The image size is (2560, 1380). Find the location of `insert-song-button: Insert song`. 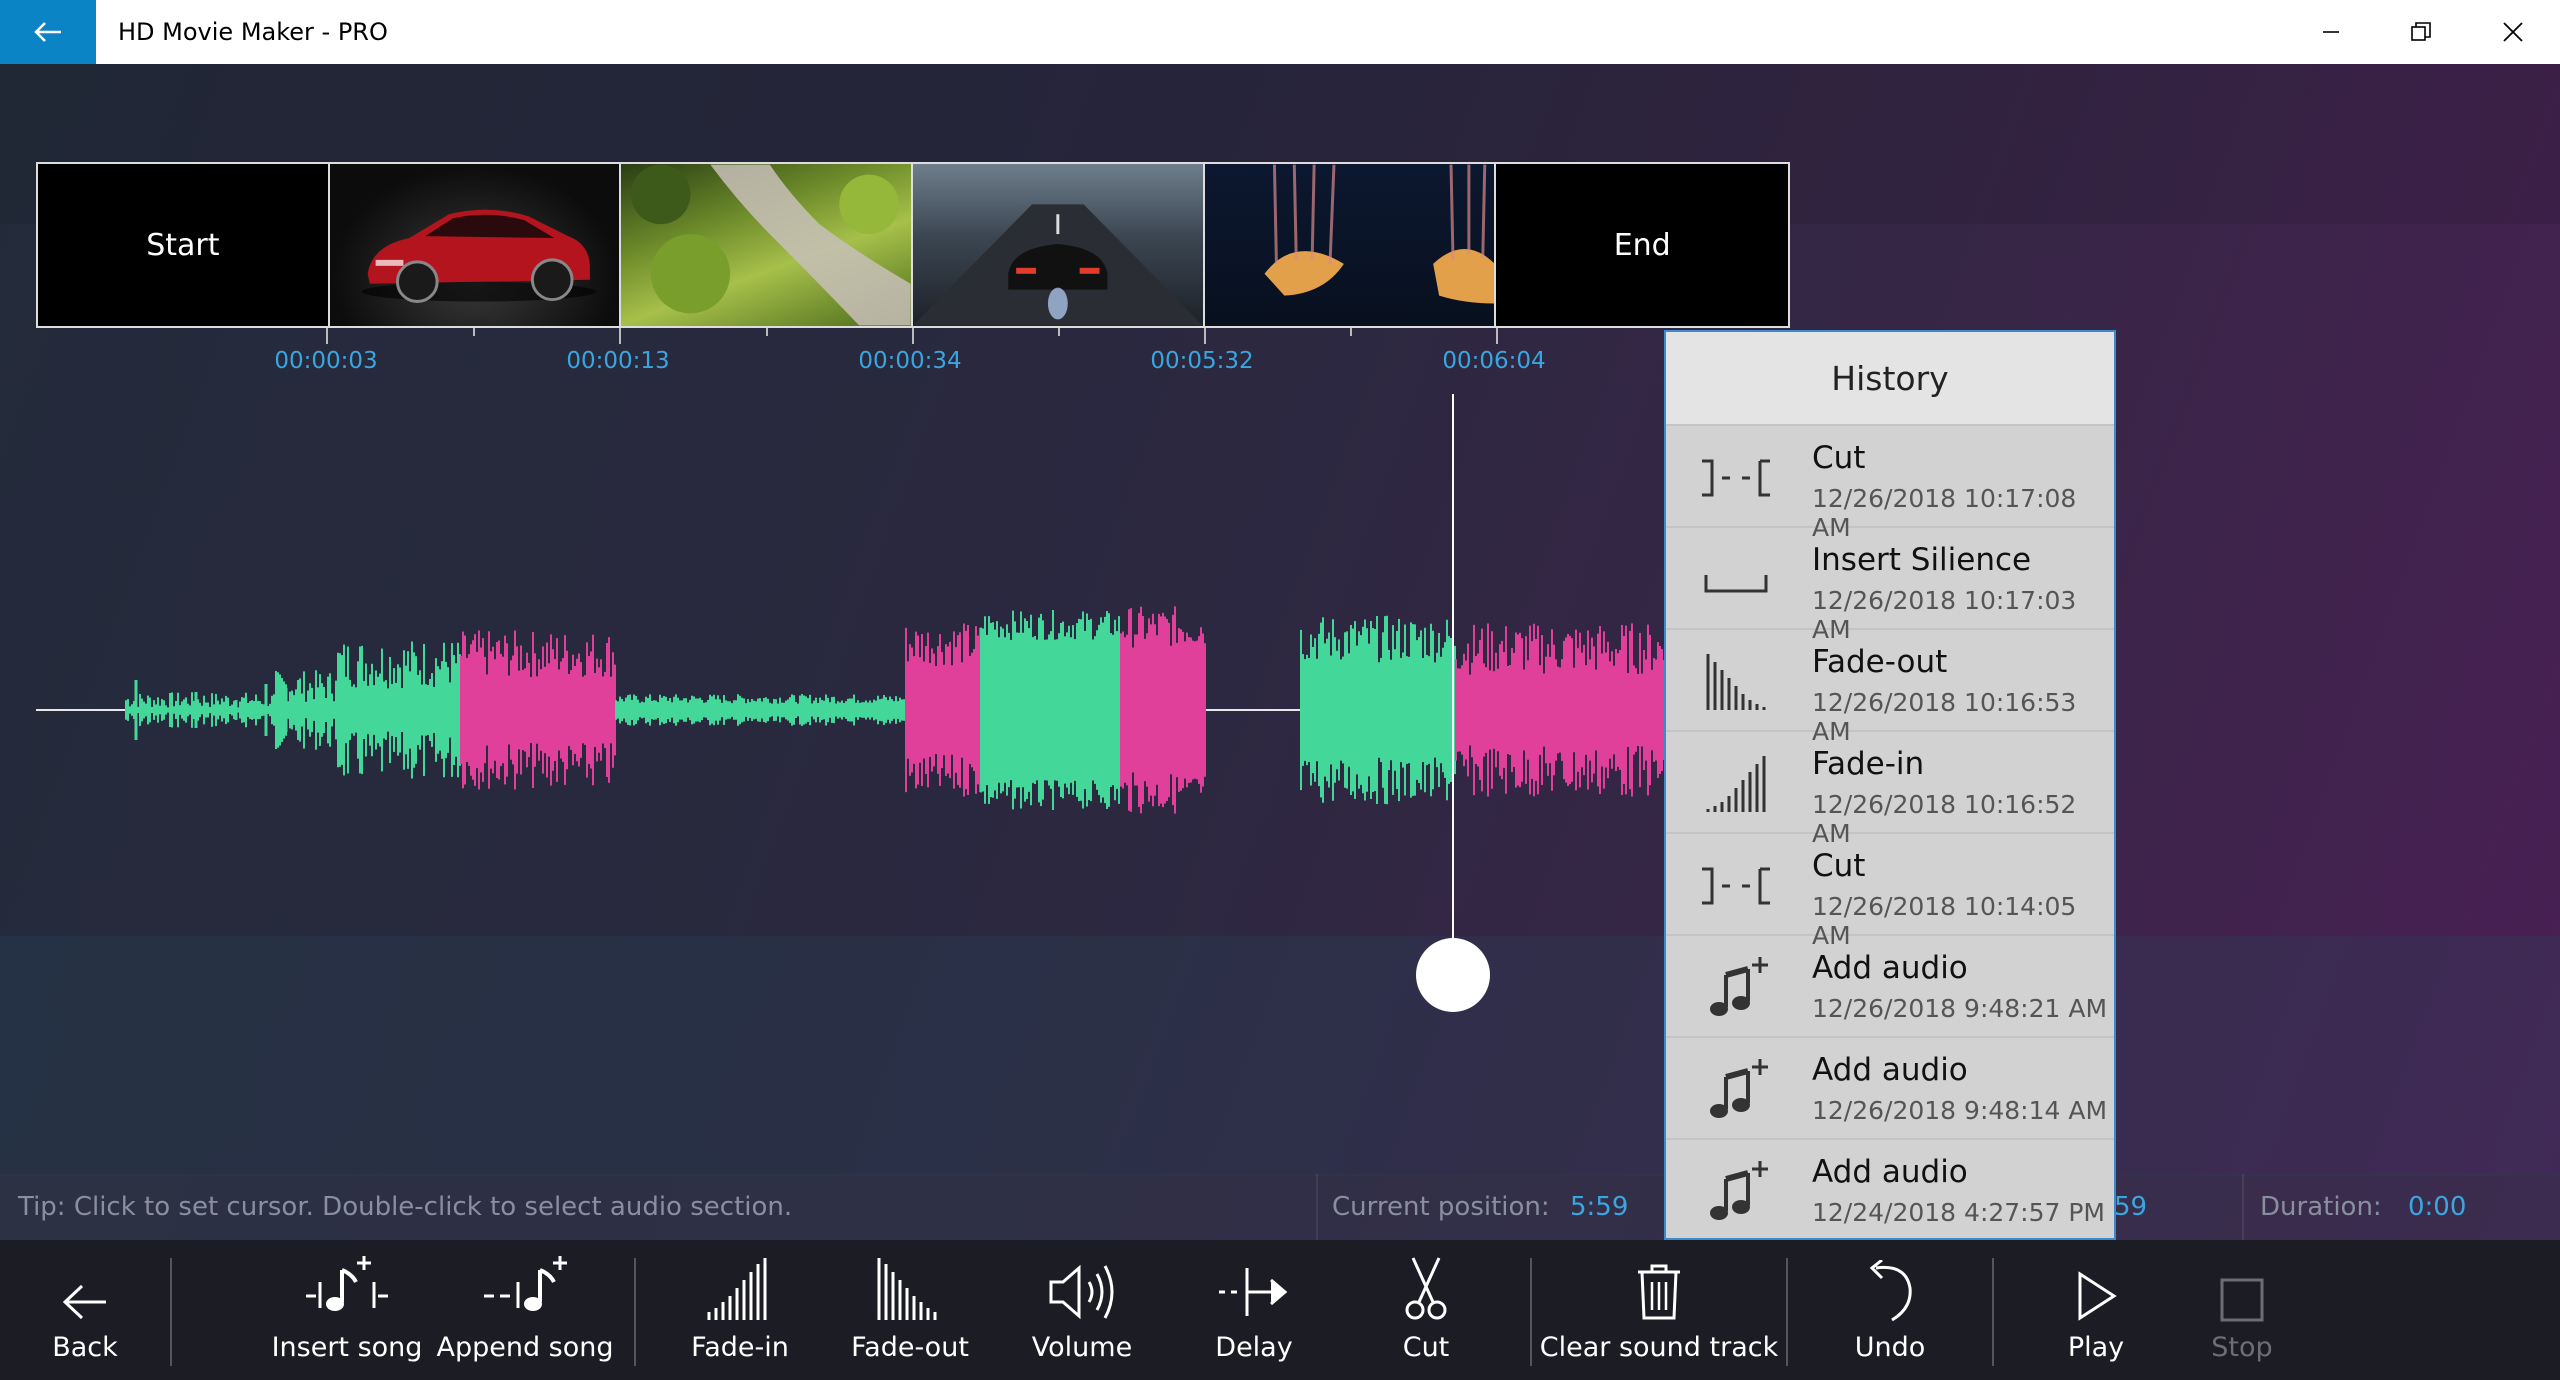

insert-song-button: Insert song is located at coordinates (347, 1310).